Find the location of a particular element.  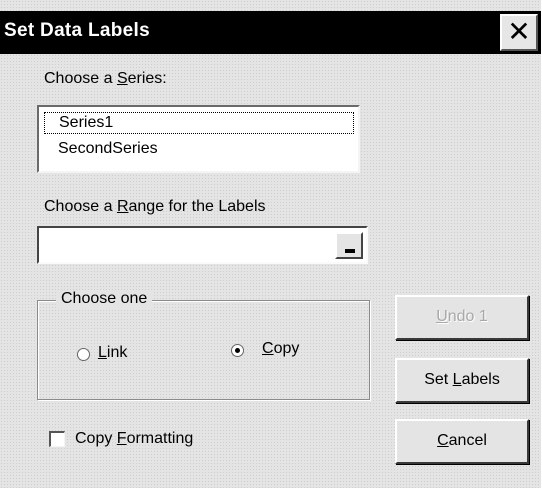

link-radio: Link is located at coordinates (122, 355).